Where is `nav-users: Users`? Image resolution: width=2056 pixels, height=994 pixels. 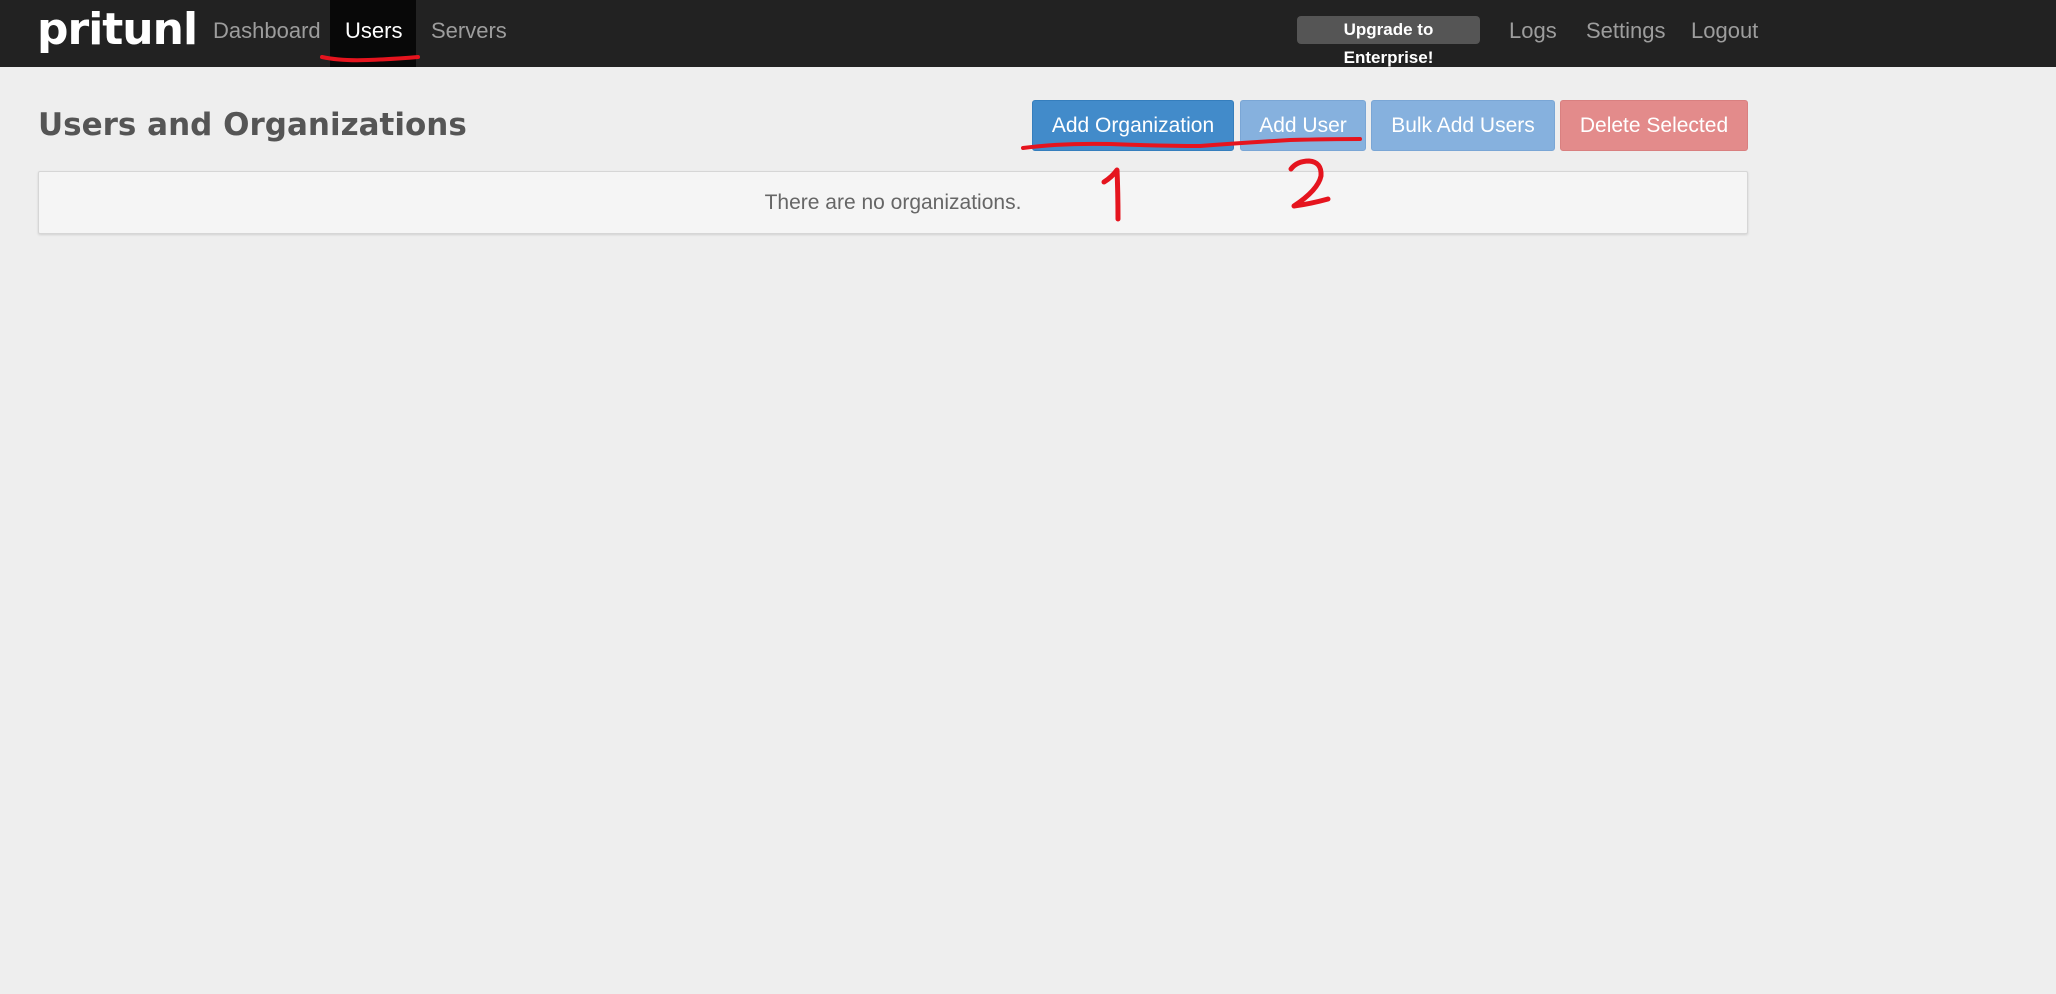
nav-users: Users is located at coordinates (373, 33).